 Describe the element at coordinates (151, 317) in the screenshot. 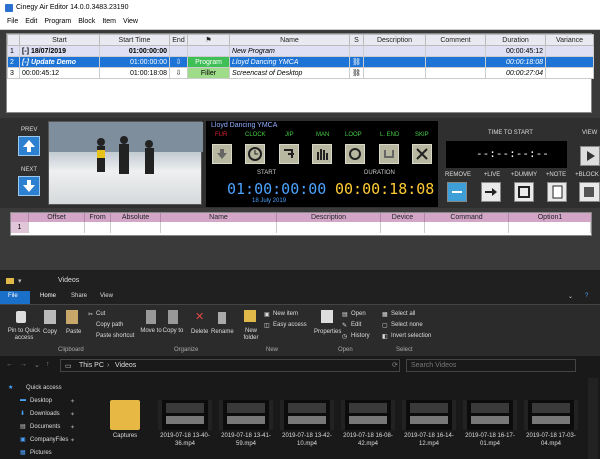

I see `move-to-icon` at that location.